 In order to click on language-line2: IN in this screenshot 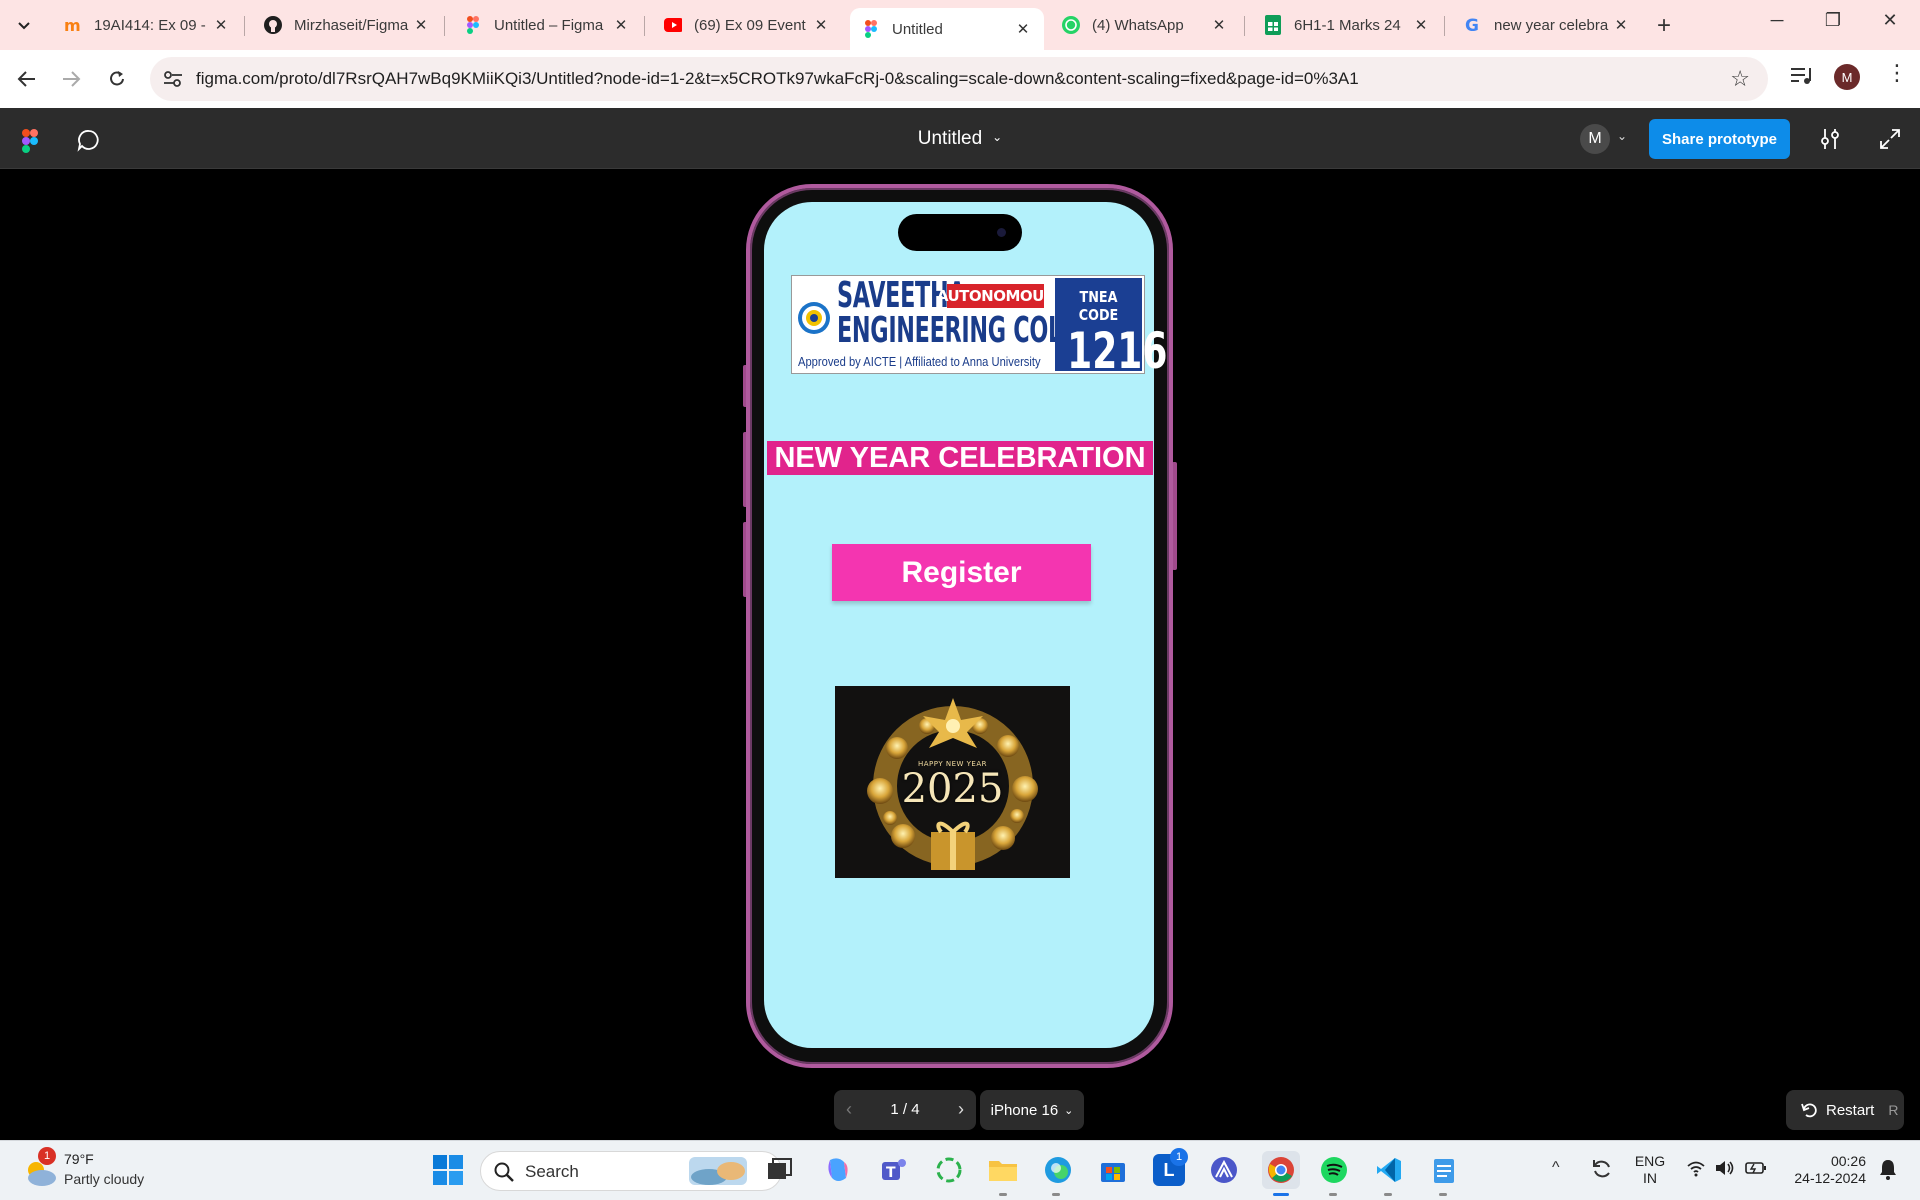, I will do `click(1650, 1178)`.